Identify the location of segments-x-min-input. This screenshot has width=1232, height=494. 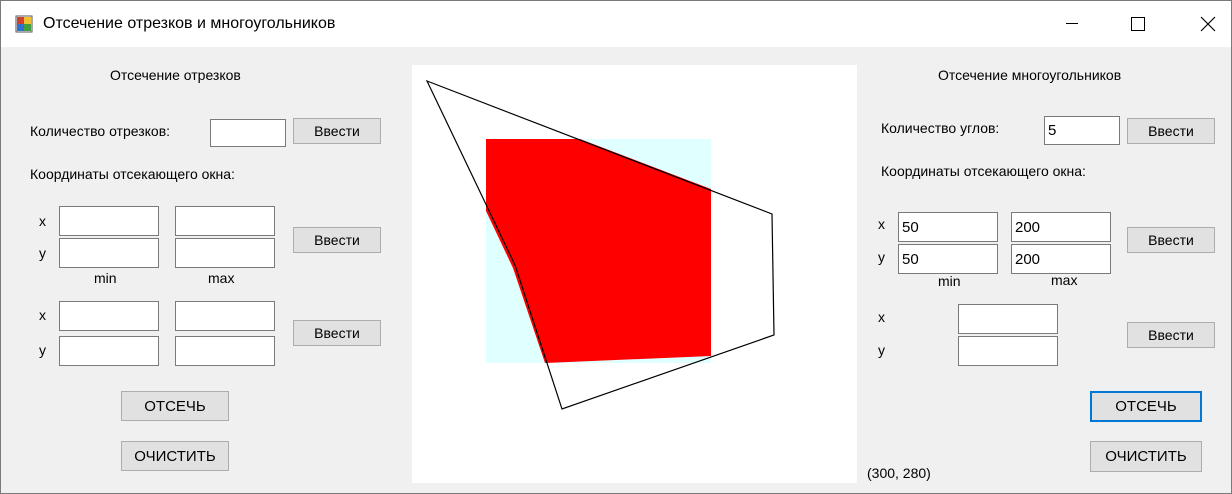
(109, 221).